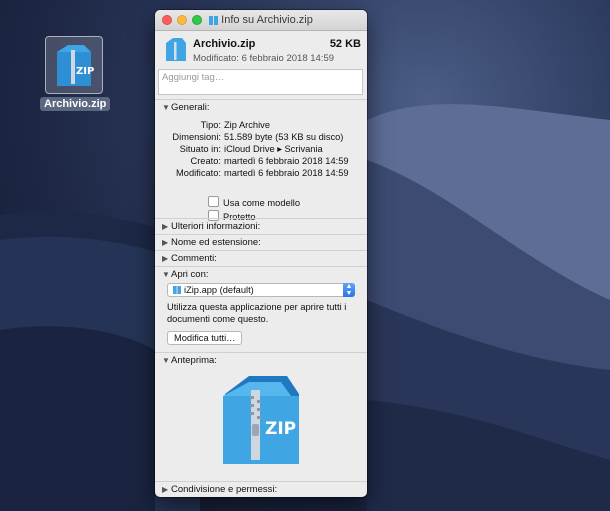 The image size is (610, 511). Describe the element at coordinates (261, 274) in the screenshot. I see `open-with-section: ▼Apri con:` at that location.